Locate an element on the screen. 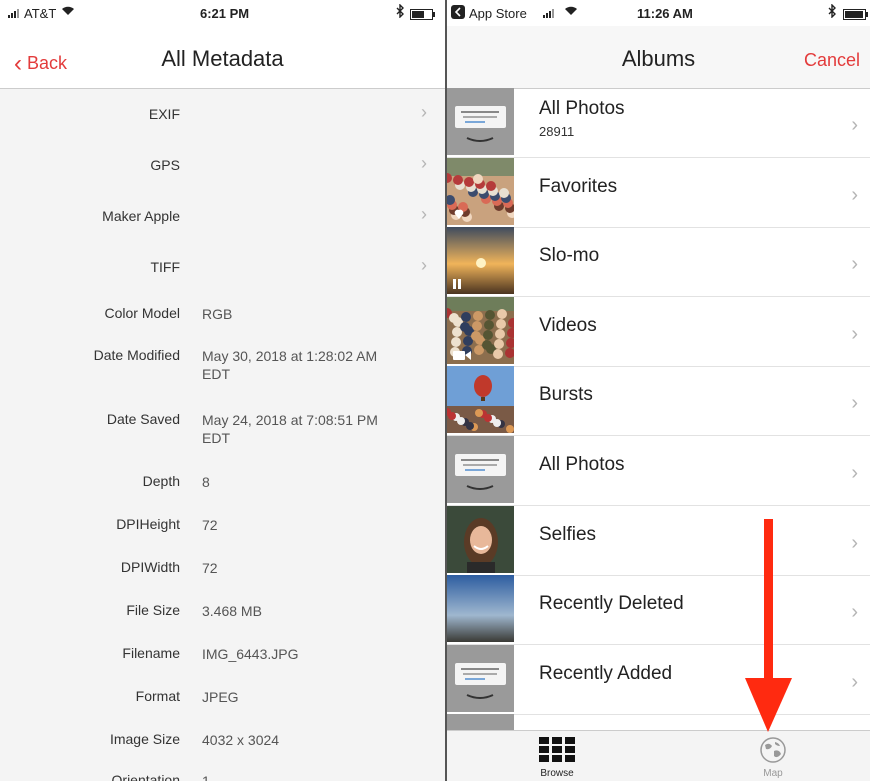  metadata-row: Filename IMG_6443.JPG is located at coordinates (222, 665).